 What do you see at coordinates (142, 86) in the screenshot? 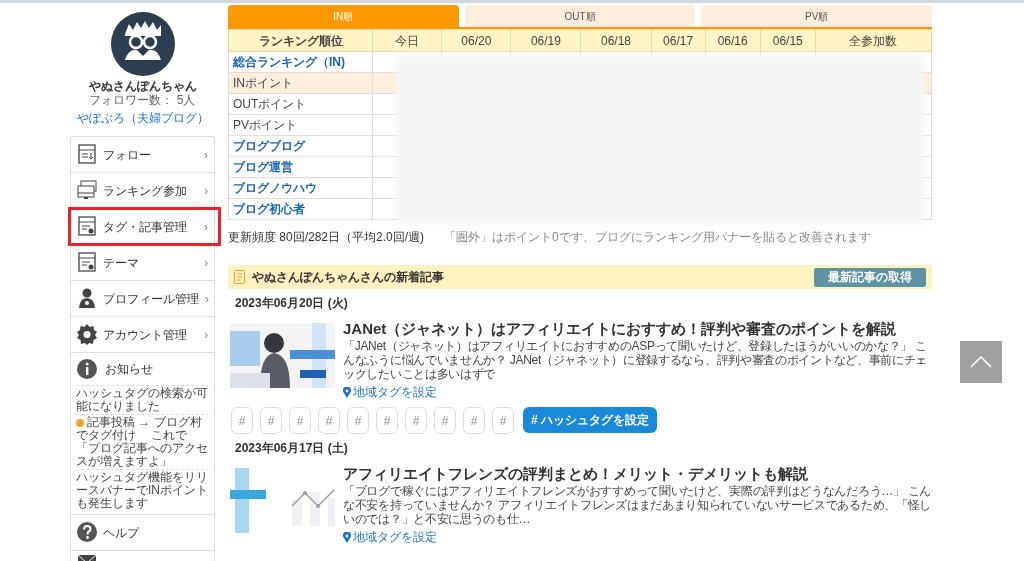
I see `user-name: やぬさんぽんちゃん` at bounding box center [142, 86].